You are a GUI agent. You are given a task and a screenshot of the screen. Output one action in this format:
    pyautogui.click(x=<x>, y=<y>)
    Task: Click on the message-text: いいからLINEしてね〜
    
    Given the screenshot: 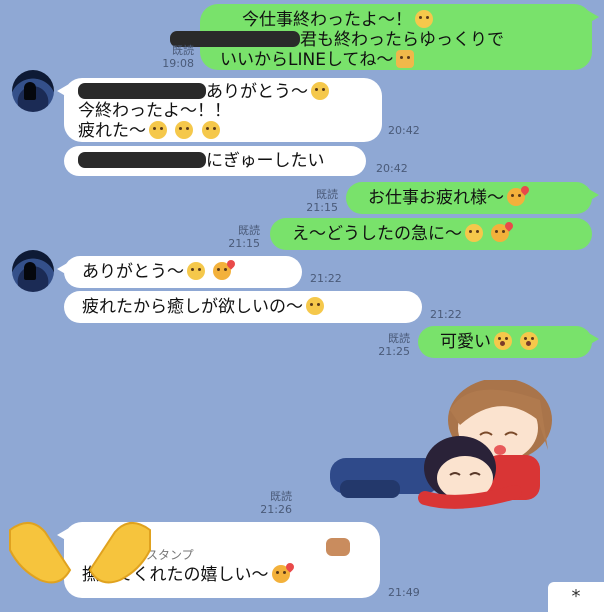 What is the action you would take?
    pyautogui.click(x=307, y=60)
    